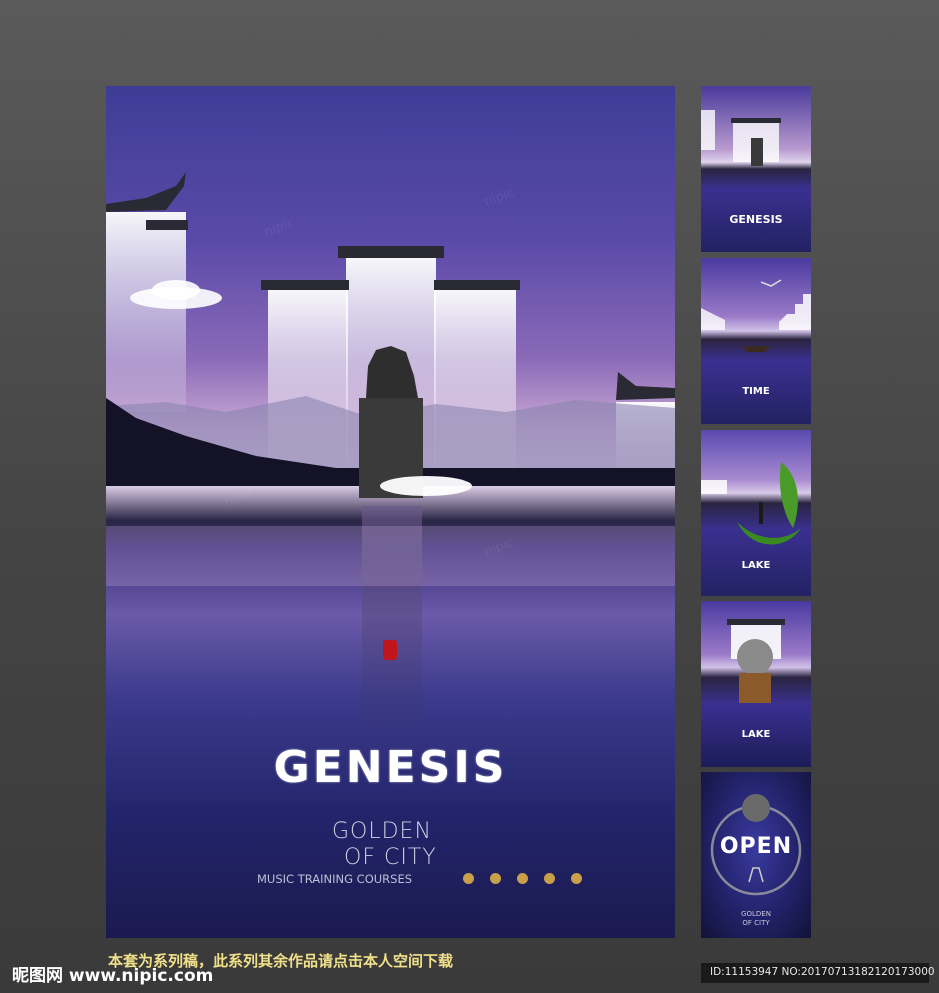 This screenshot has height=993, width=939. Describe the element at coordinates (390, 650) in the screenshot. I see `red-seal-icon` at that location.